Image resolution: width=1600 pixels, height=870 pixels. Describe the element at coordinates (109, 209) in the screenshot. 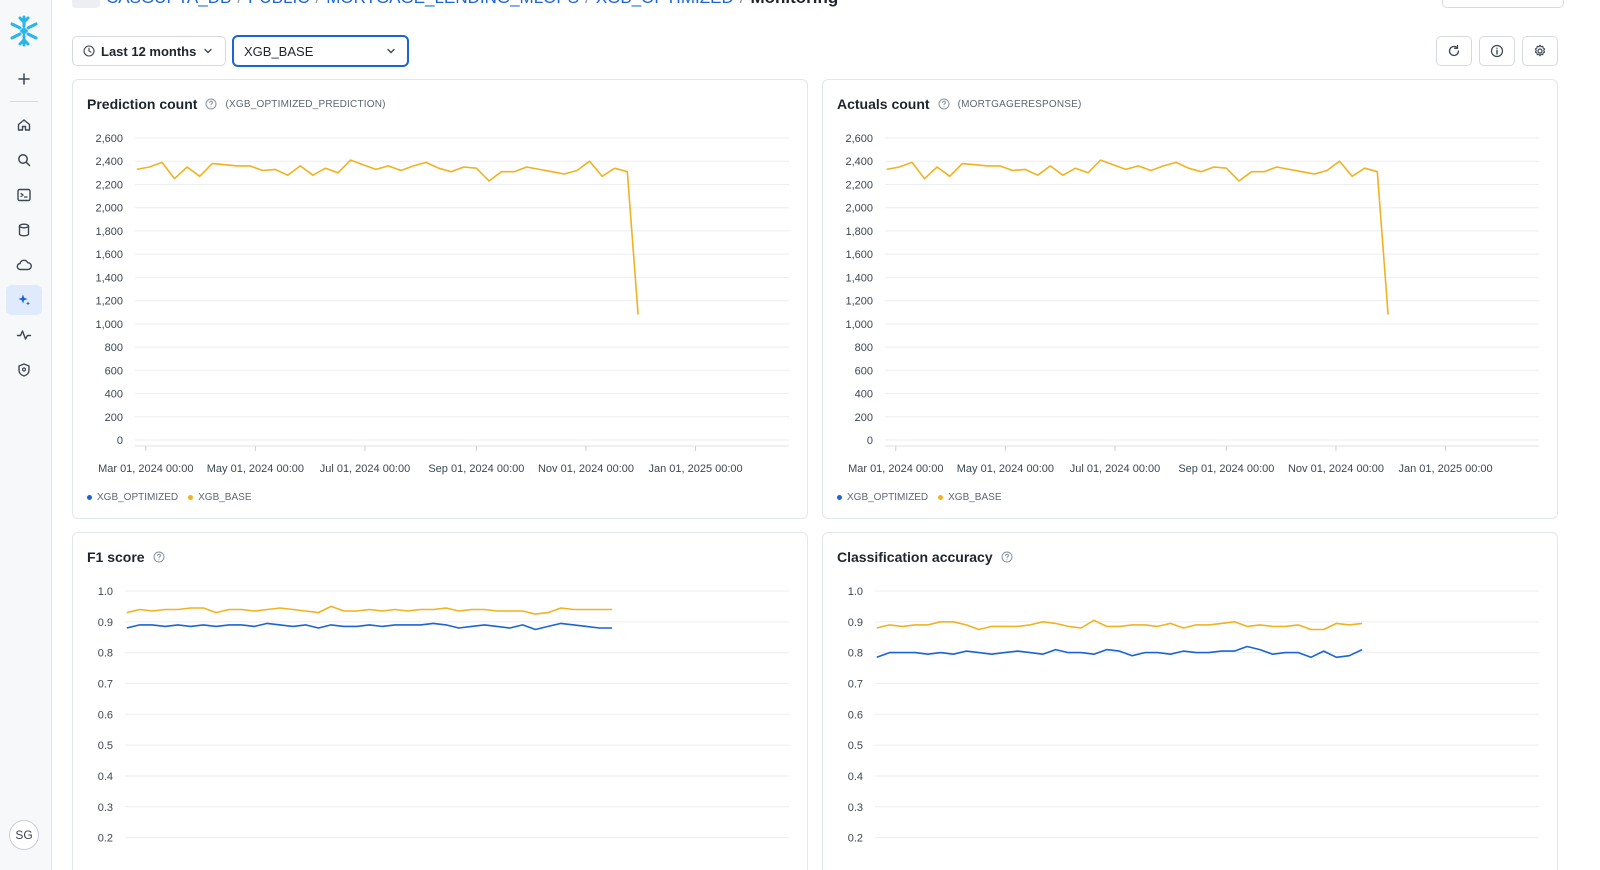

I see `y-tick-label: 2,000` at that location.